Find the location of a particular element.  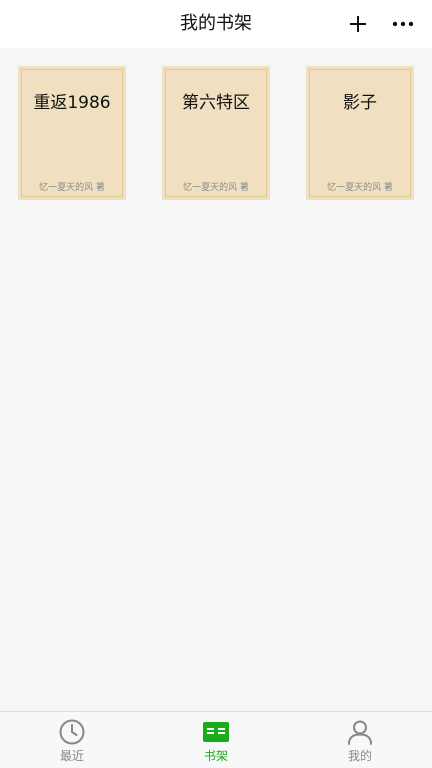

add-book-button is located at coordinates (358, 24).